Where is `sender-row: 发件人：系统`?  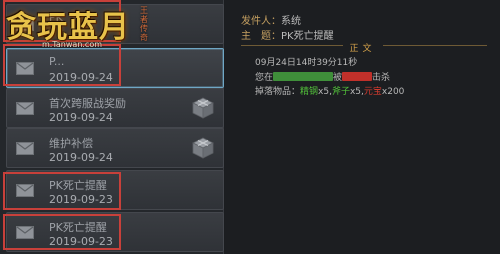 sender-row: 发件人：系统 is located at coordinates (271, 19).